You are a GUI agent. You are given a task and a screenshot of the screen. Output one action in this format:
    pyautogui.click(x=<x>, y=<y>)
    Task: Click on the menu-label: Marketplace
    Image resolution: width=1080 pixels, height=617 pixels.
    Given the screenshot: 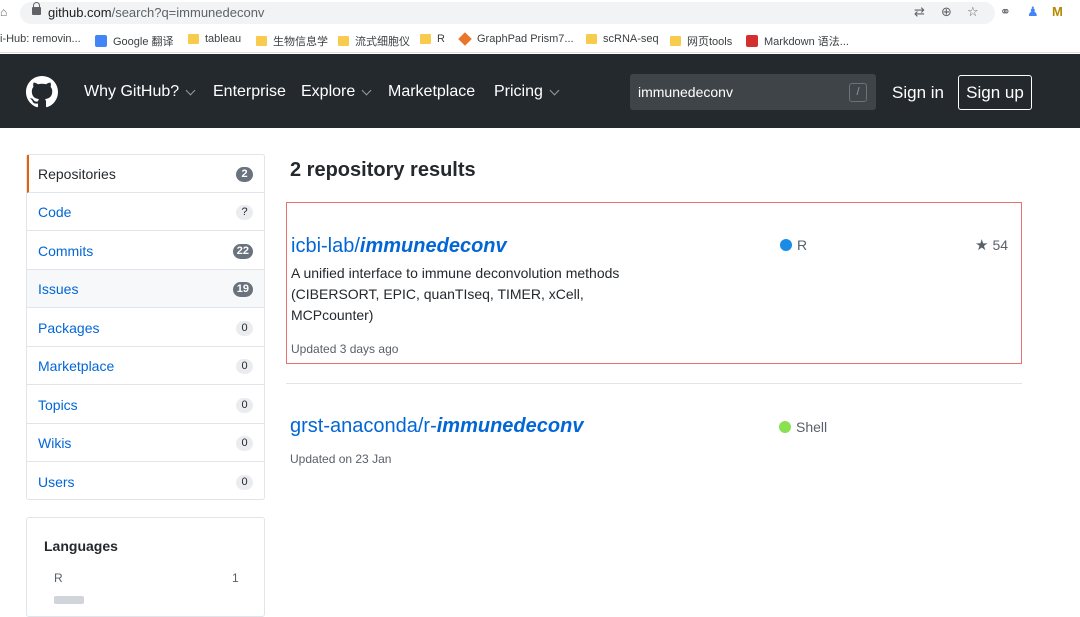 What is the action you would take?
    pyautogui.click(x=76, y=366)
    